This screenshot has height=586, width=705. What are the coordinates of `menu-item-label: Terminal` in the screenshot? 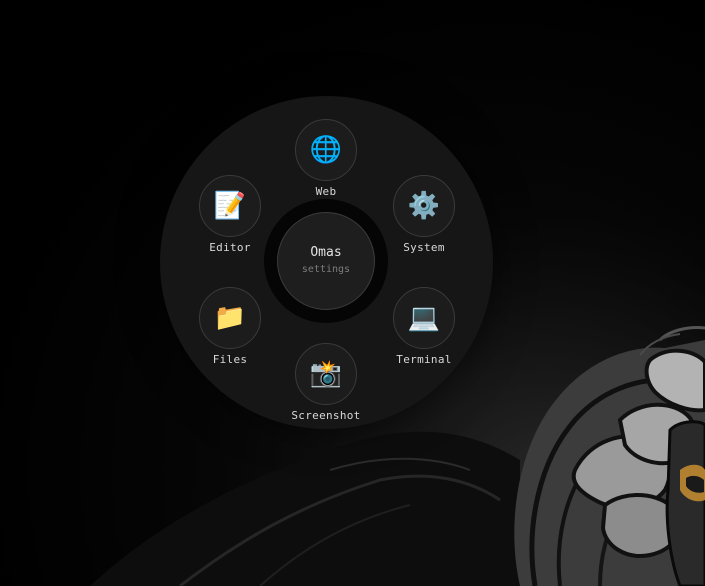 It's located at (424, 359).